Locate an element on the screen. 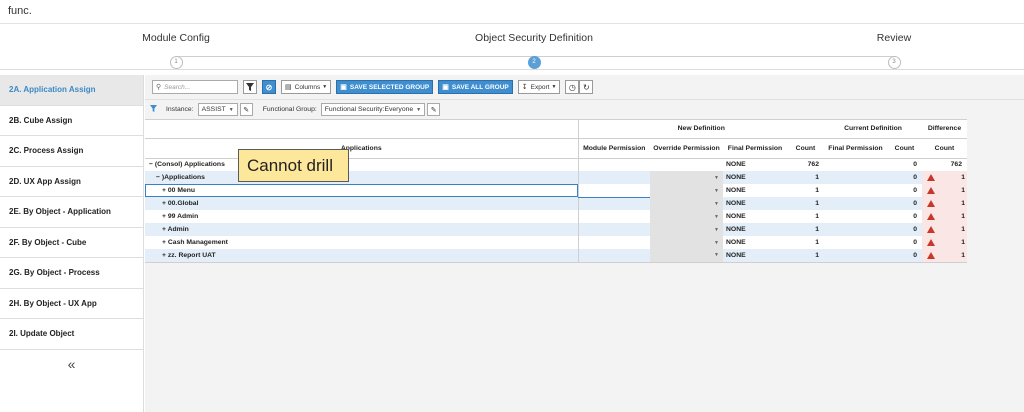  sidebar-item-cube-assign: 2B. Cube Assign is located at coordinates (71, 121).